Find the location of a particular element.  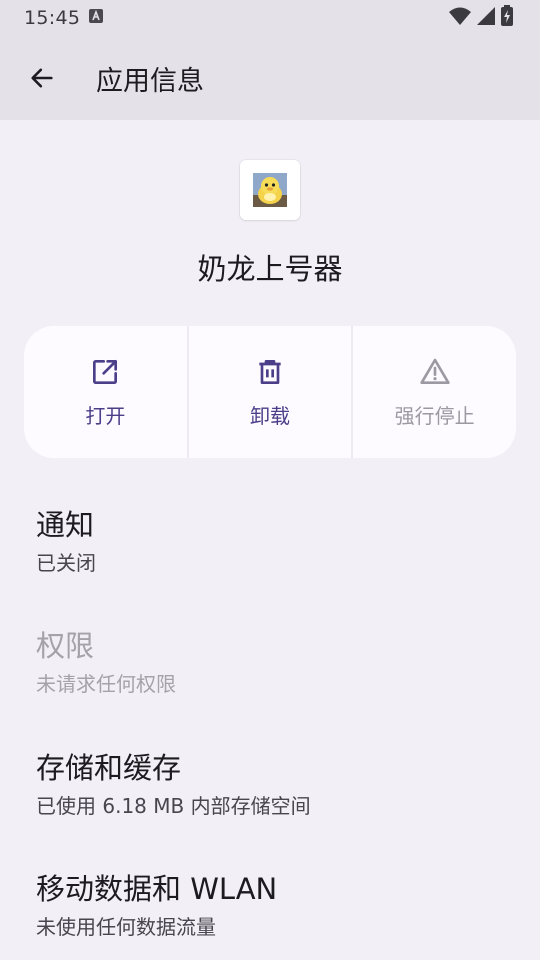

setting-summary: 未请求任何权限 is located at coordinates (106, 684).